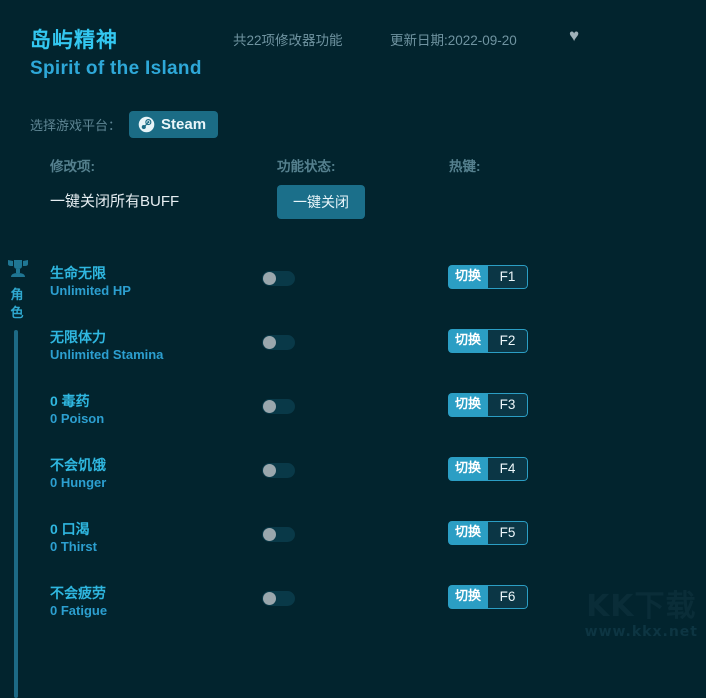 The image size is (706, 698). I want to click on cheat-name-group: 生命无限 Unlimited HP, so click(90, 282).